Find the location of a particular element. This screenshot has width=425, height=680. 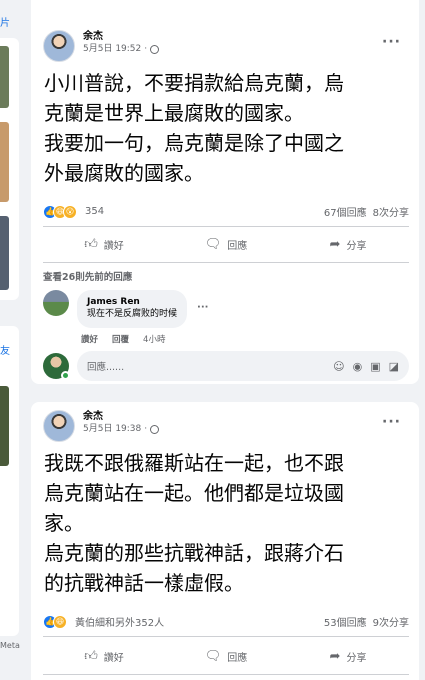

comments-count: 53個回應 is located at coordinates (345, 621).